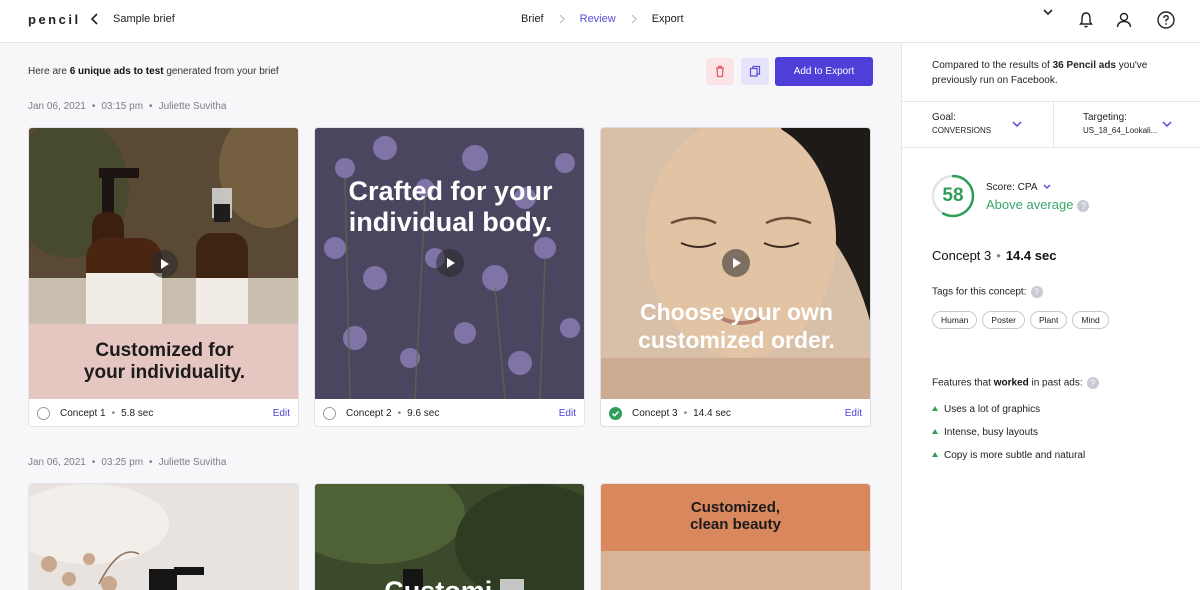 The image size is (1200, 590). Describe the element at coordinates (122, 462) in the screenshot. I see `batch-time: 03:25 pm` at that location.